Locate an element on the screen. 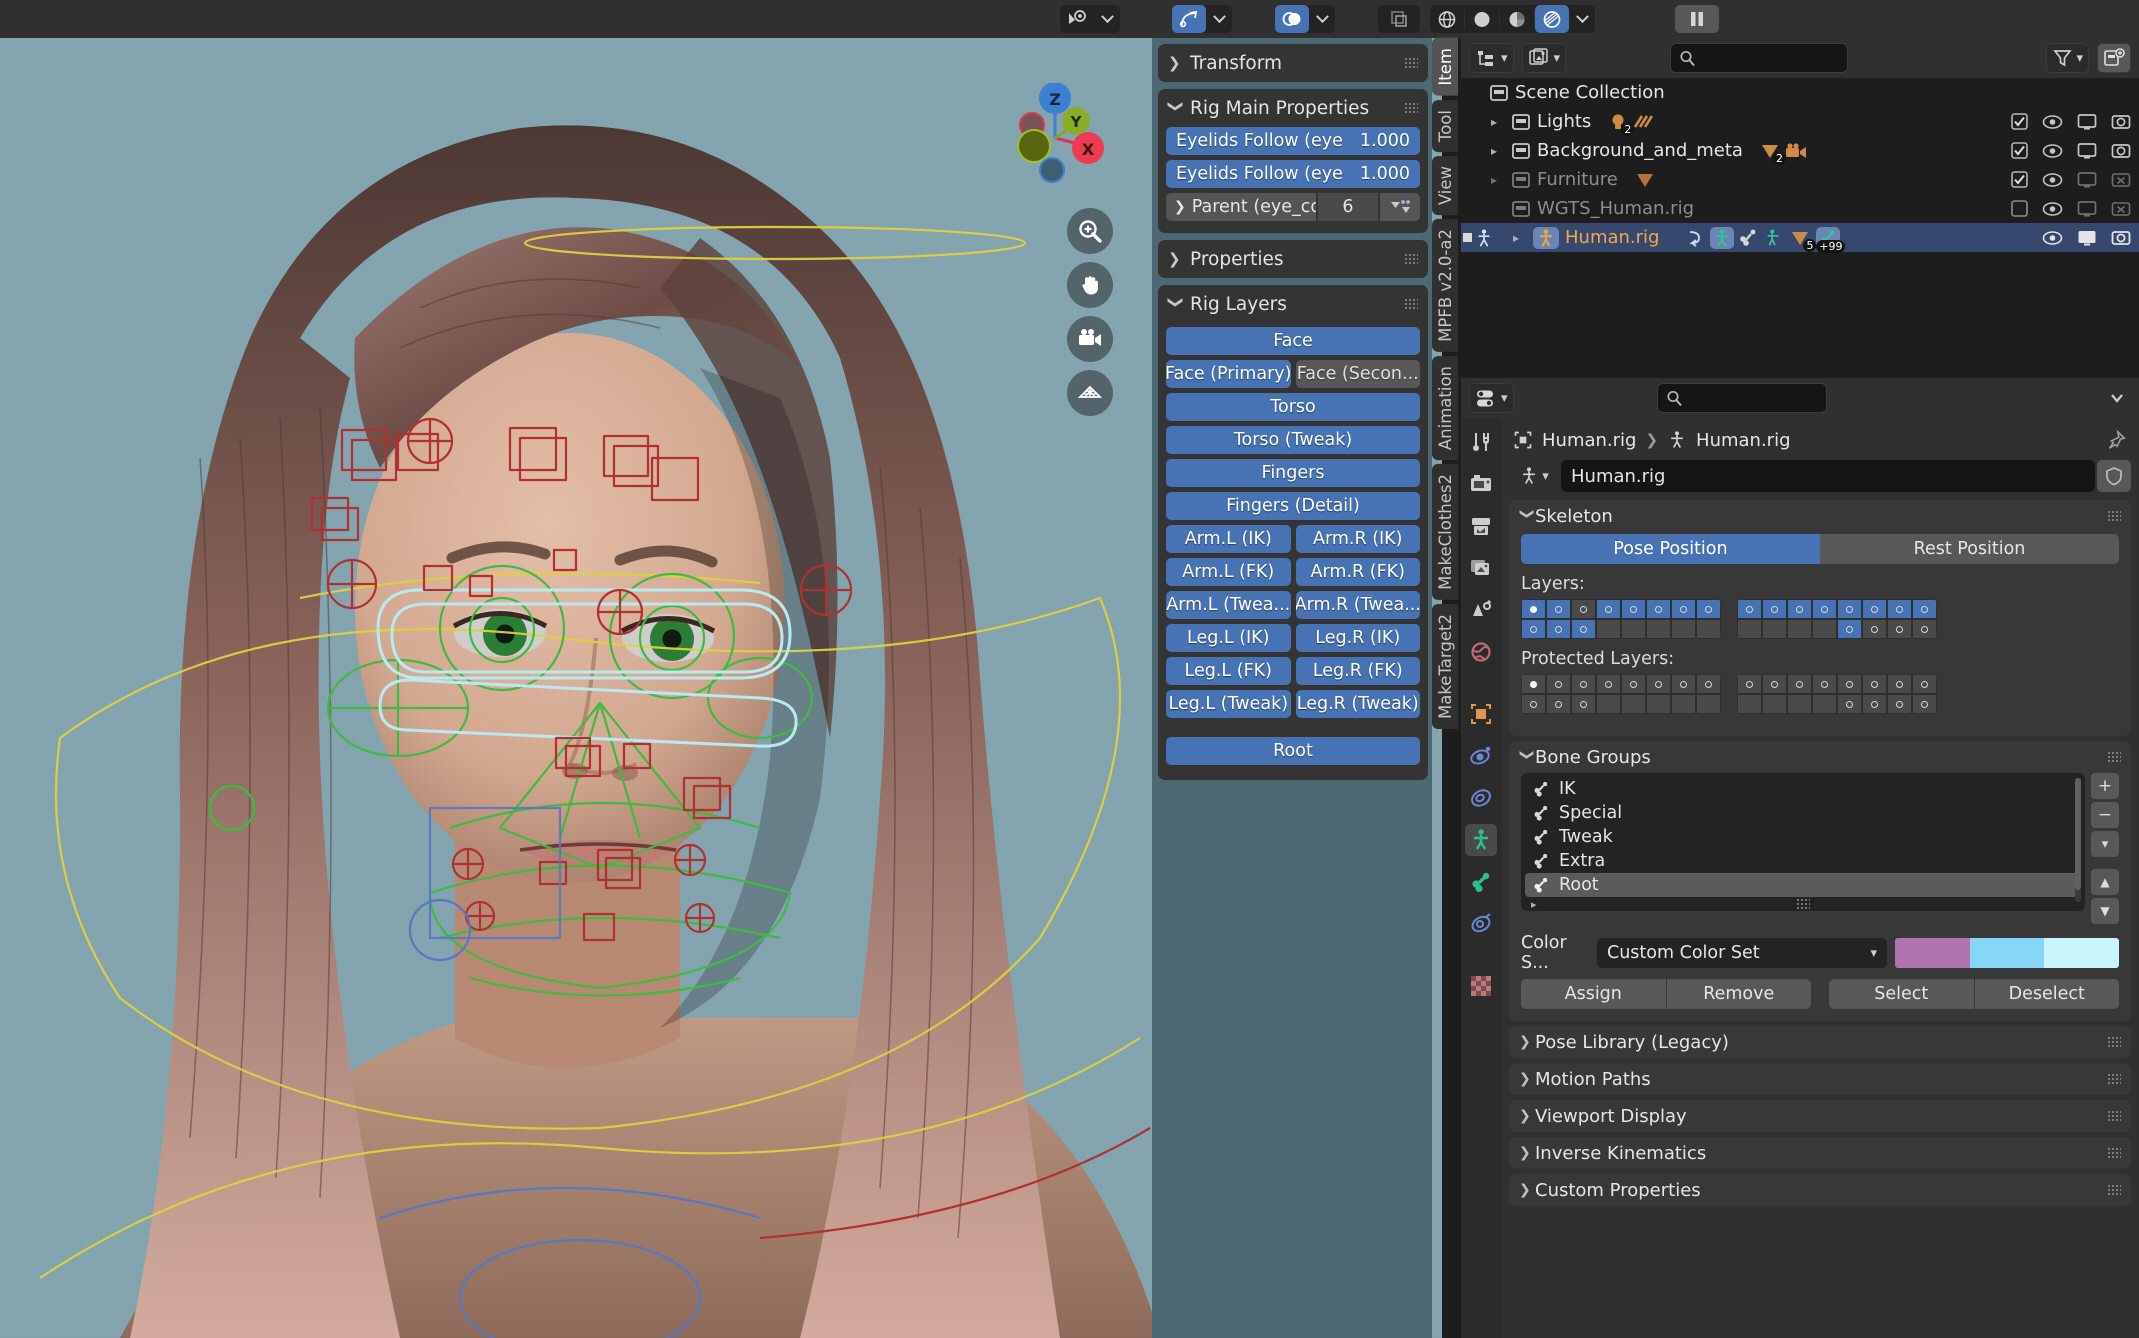  light-data-icon is located at coordinates (1643, 122).